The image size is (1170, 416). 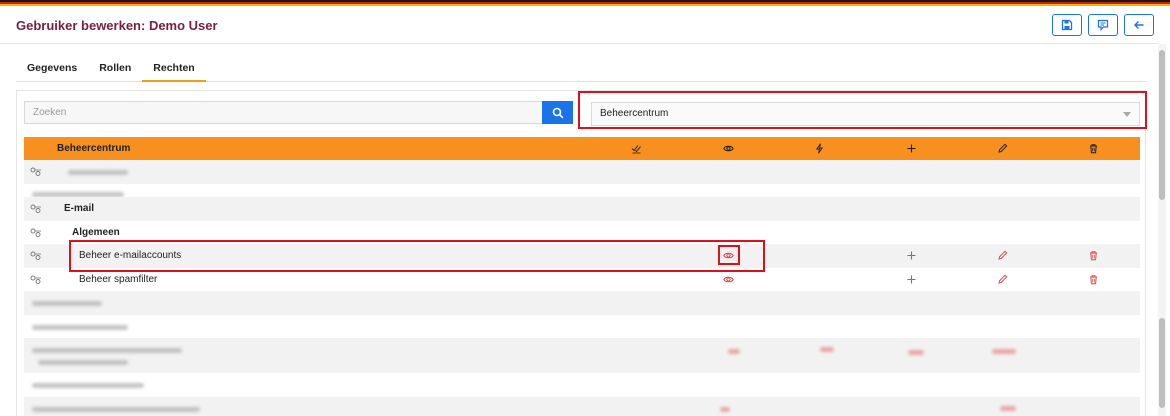 I want to click on tab-rechten: Rechten, so click(x=174, y=72).